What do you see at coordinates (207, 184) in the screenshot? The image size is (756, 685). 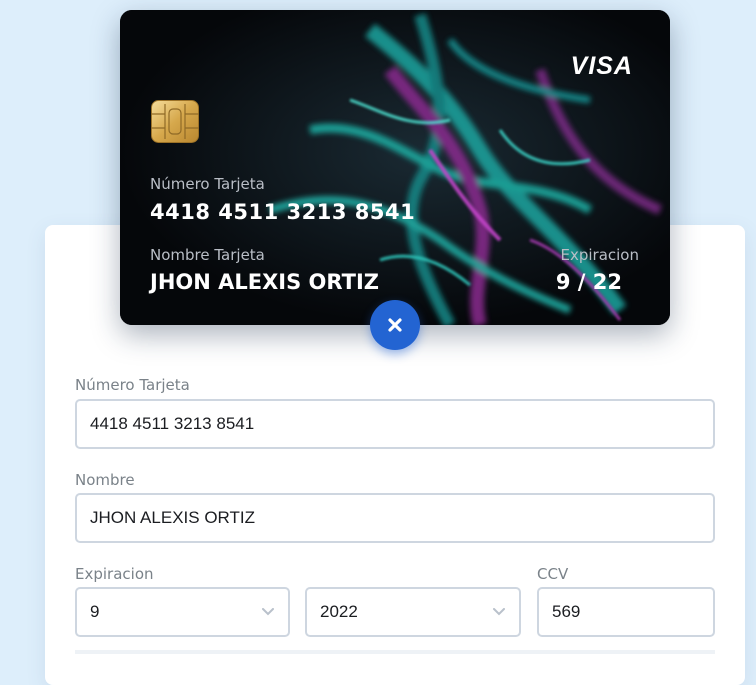 I see `card-number-label: Número Tarjeta` at bounding box center [207, 184].